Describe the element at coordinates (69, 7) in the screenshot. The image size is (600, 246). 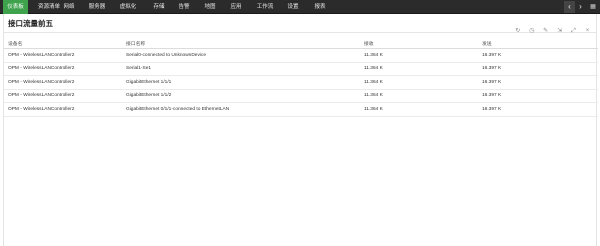
I see `tab-network: 网络` at that location.